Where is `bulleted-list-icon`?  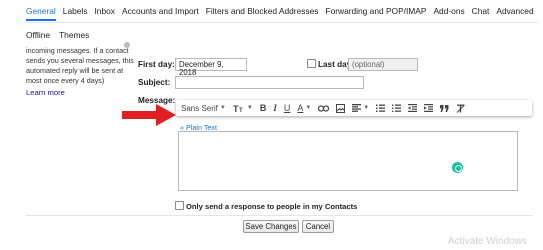
bulleted-list-icon is located at coordinates (397, 108).